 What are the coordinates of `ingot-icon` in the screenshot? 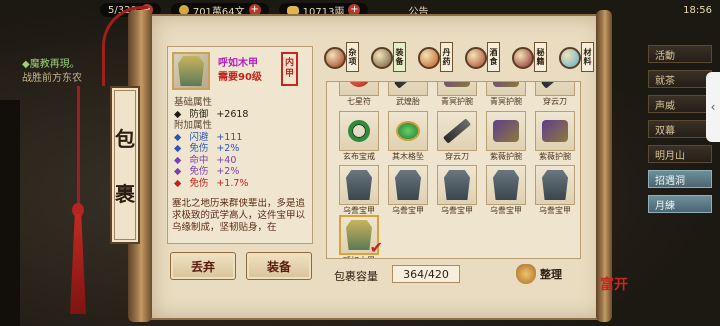 It's located at (292, 10).